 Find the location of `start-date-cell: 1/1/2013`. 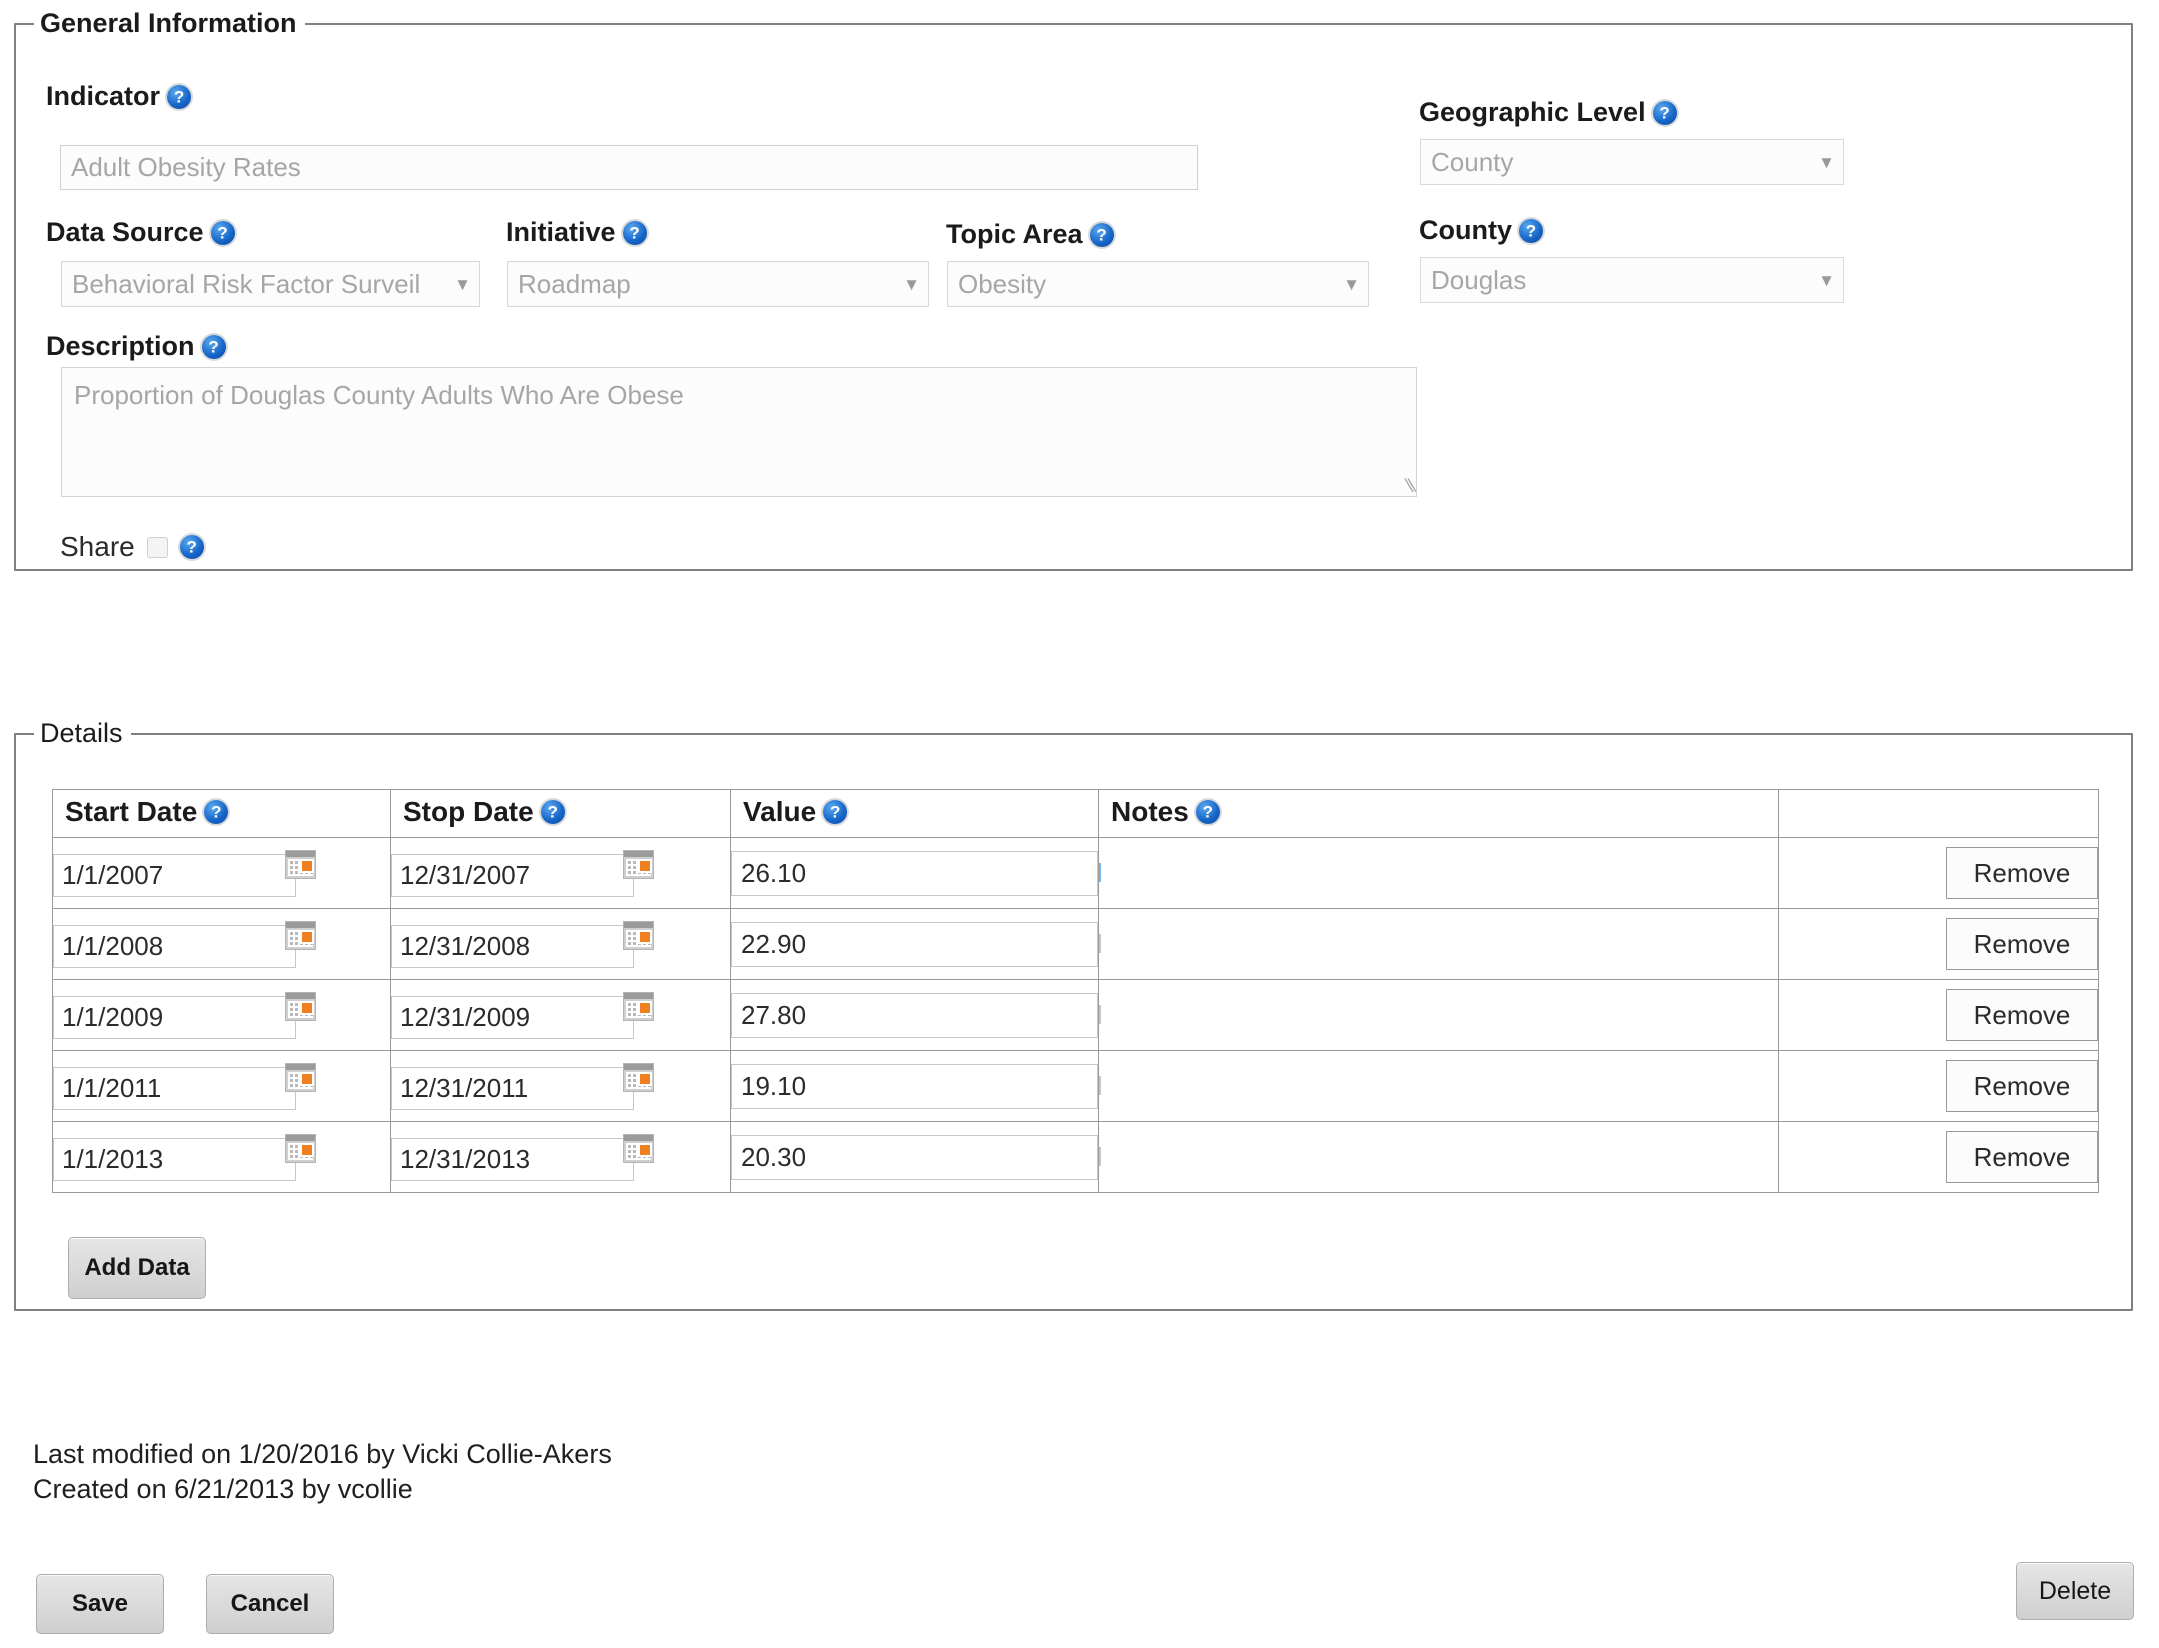

start-date-cell: 1/1/2013 is located at coordinates (221, 1157).